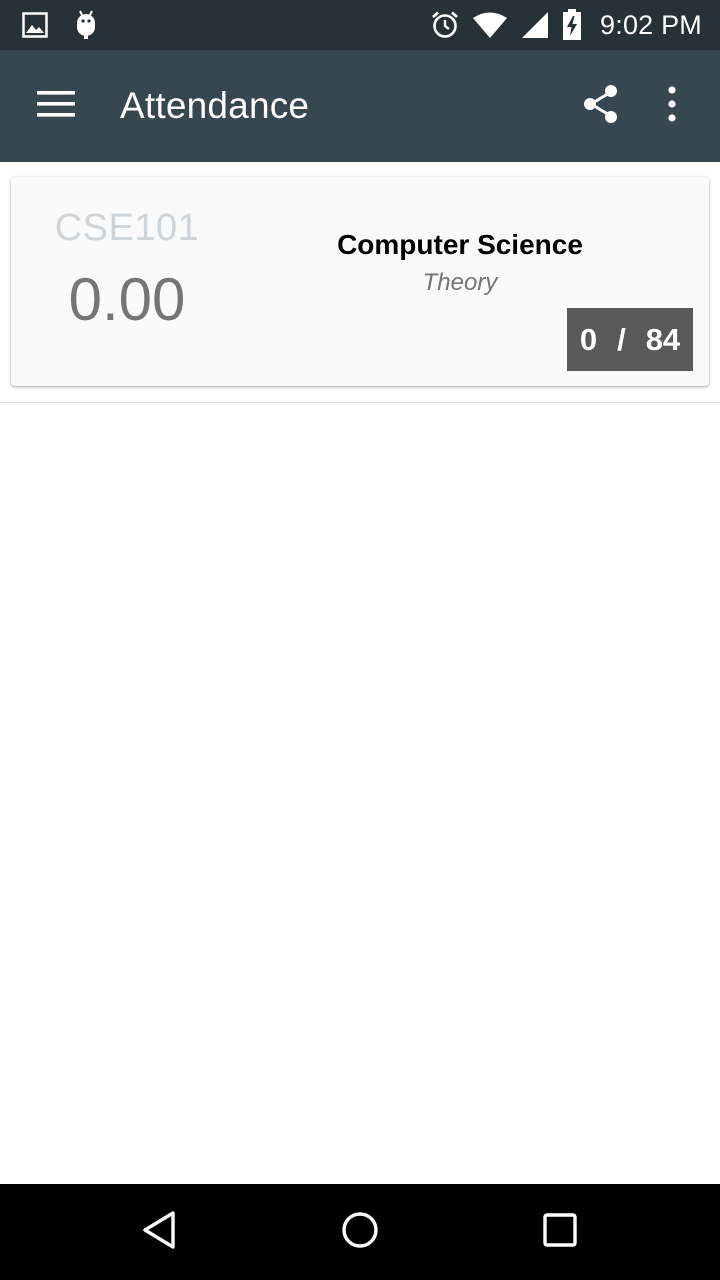  What do you see at coordinates (490, 25) in the screenshot?
I see `wifi-icon` at bounding box center [490, 25].